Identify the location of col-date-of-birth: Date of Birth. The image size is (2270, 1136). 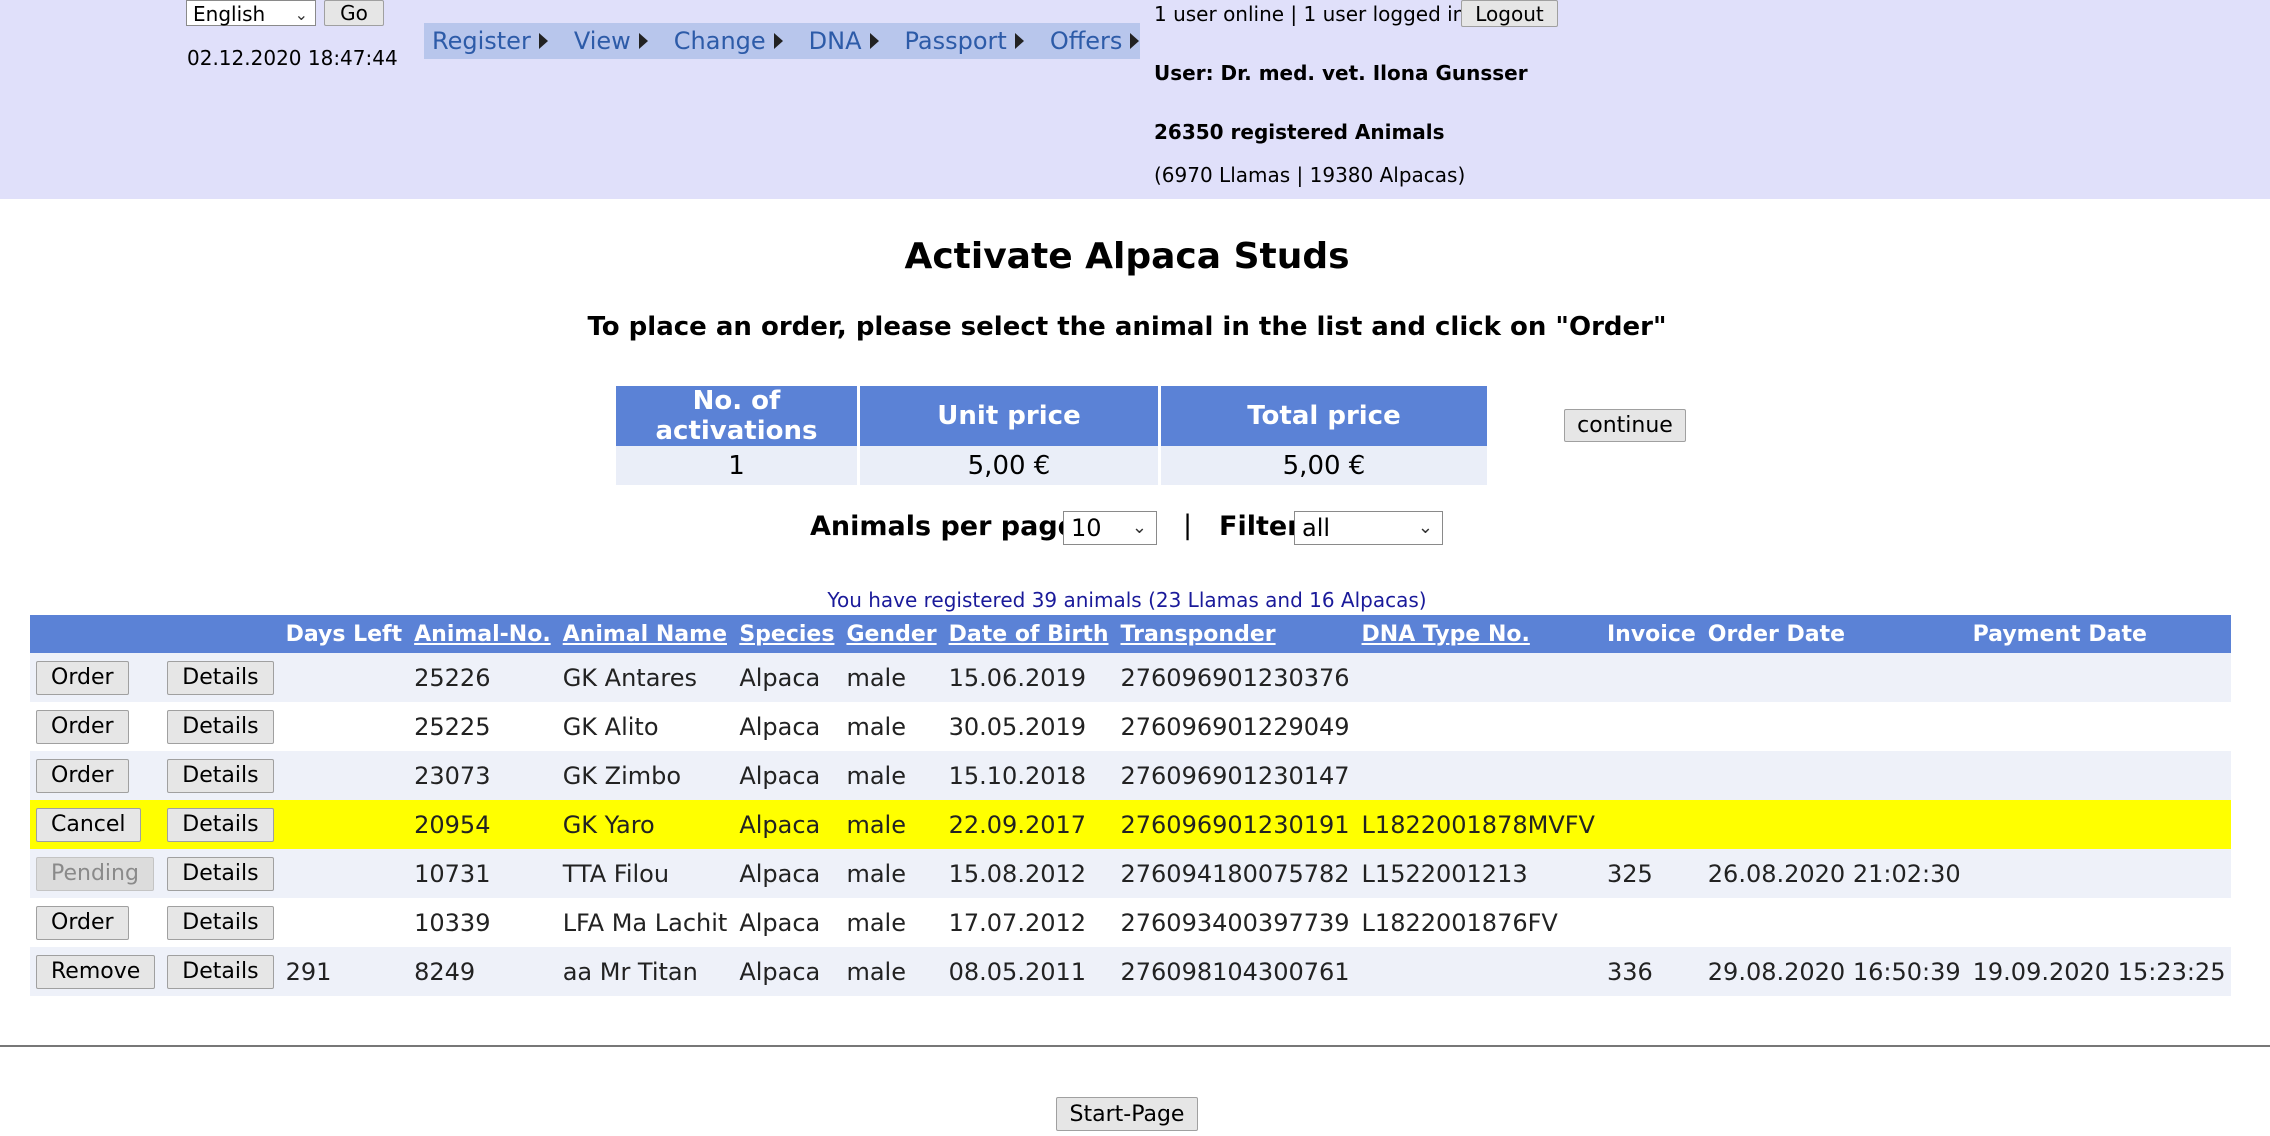
(1028, 634).